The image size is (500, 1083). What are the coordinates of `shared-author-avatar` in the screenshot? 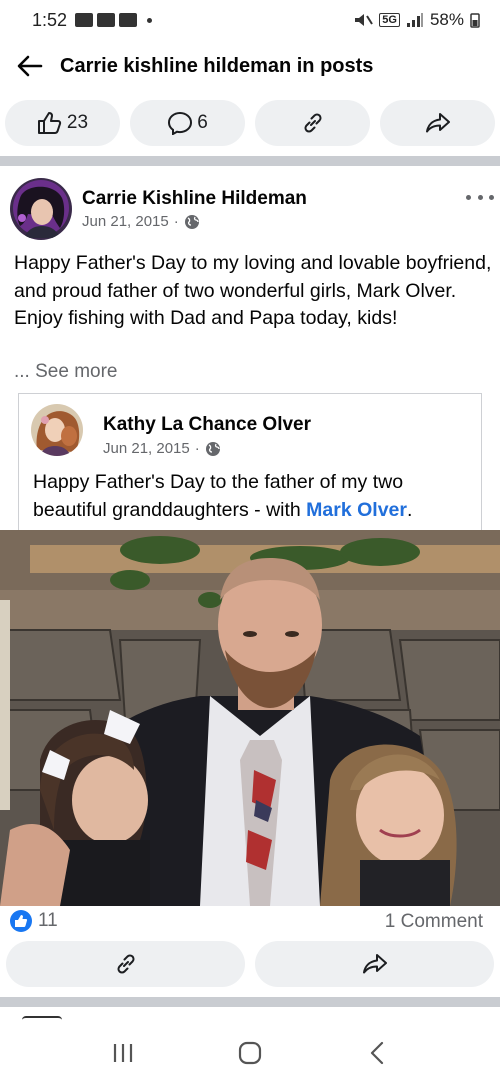 It's located at (57, 430).